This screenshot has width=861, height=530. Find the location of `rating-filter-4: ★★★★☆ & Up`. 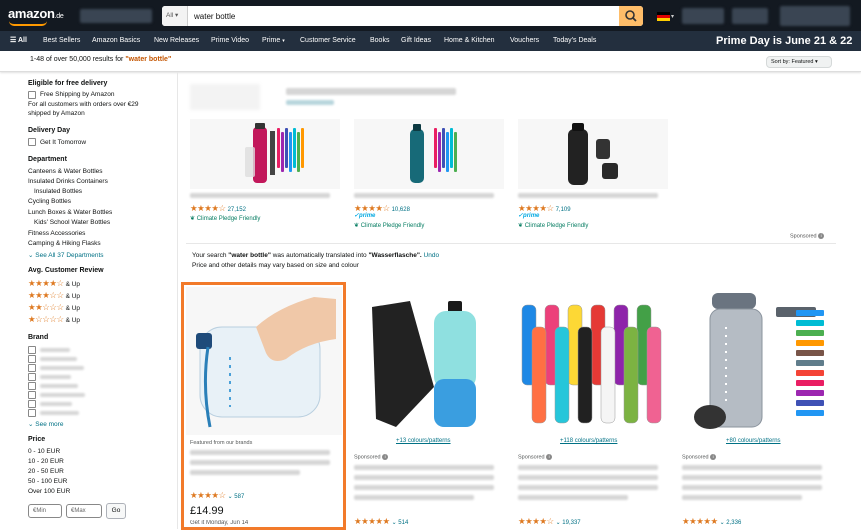

rating-filter-4: ★★★★☆ & Up is located at coordinates (54, 283).